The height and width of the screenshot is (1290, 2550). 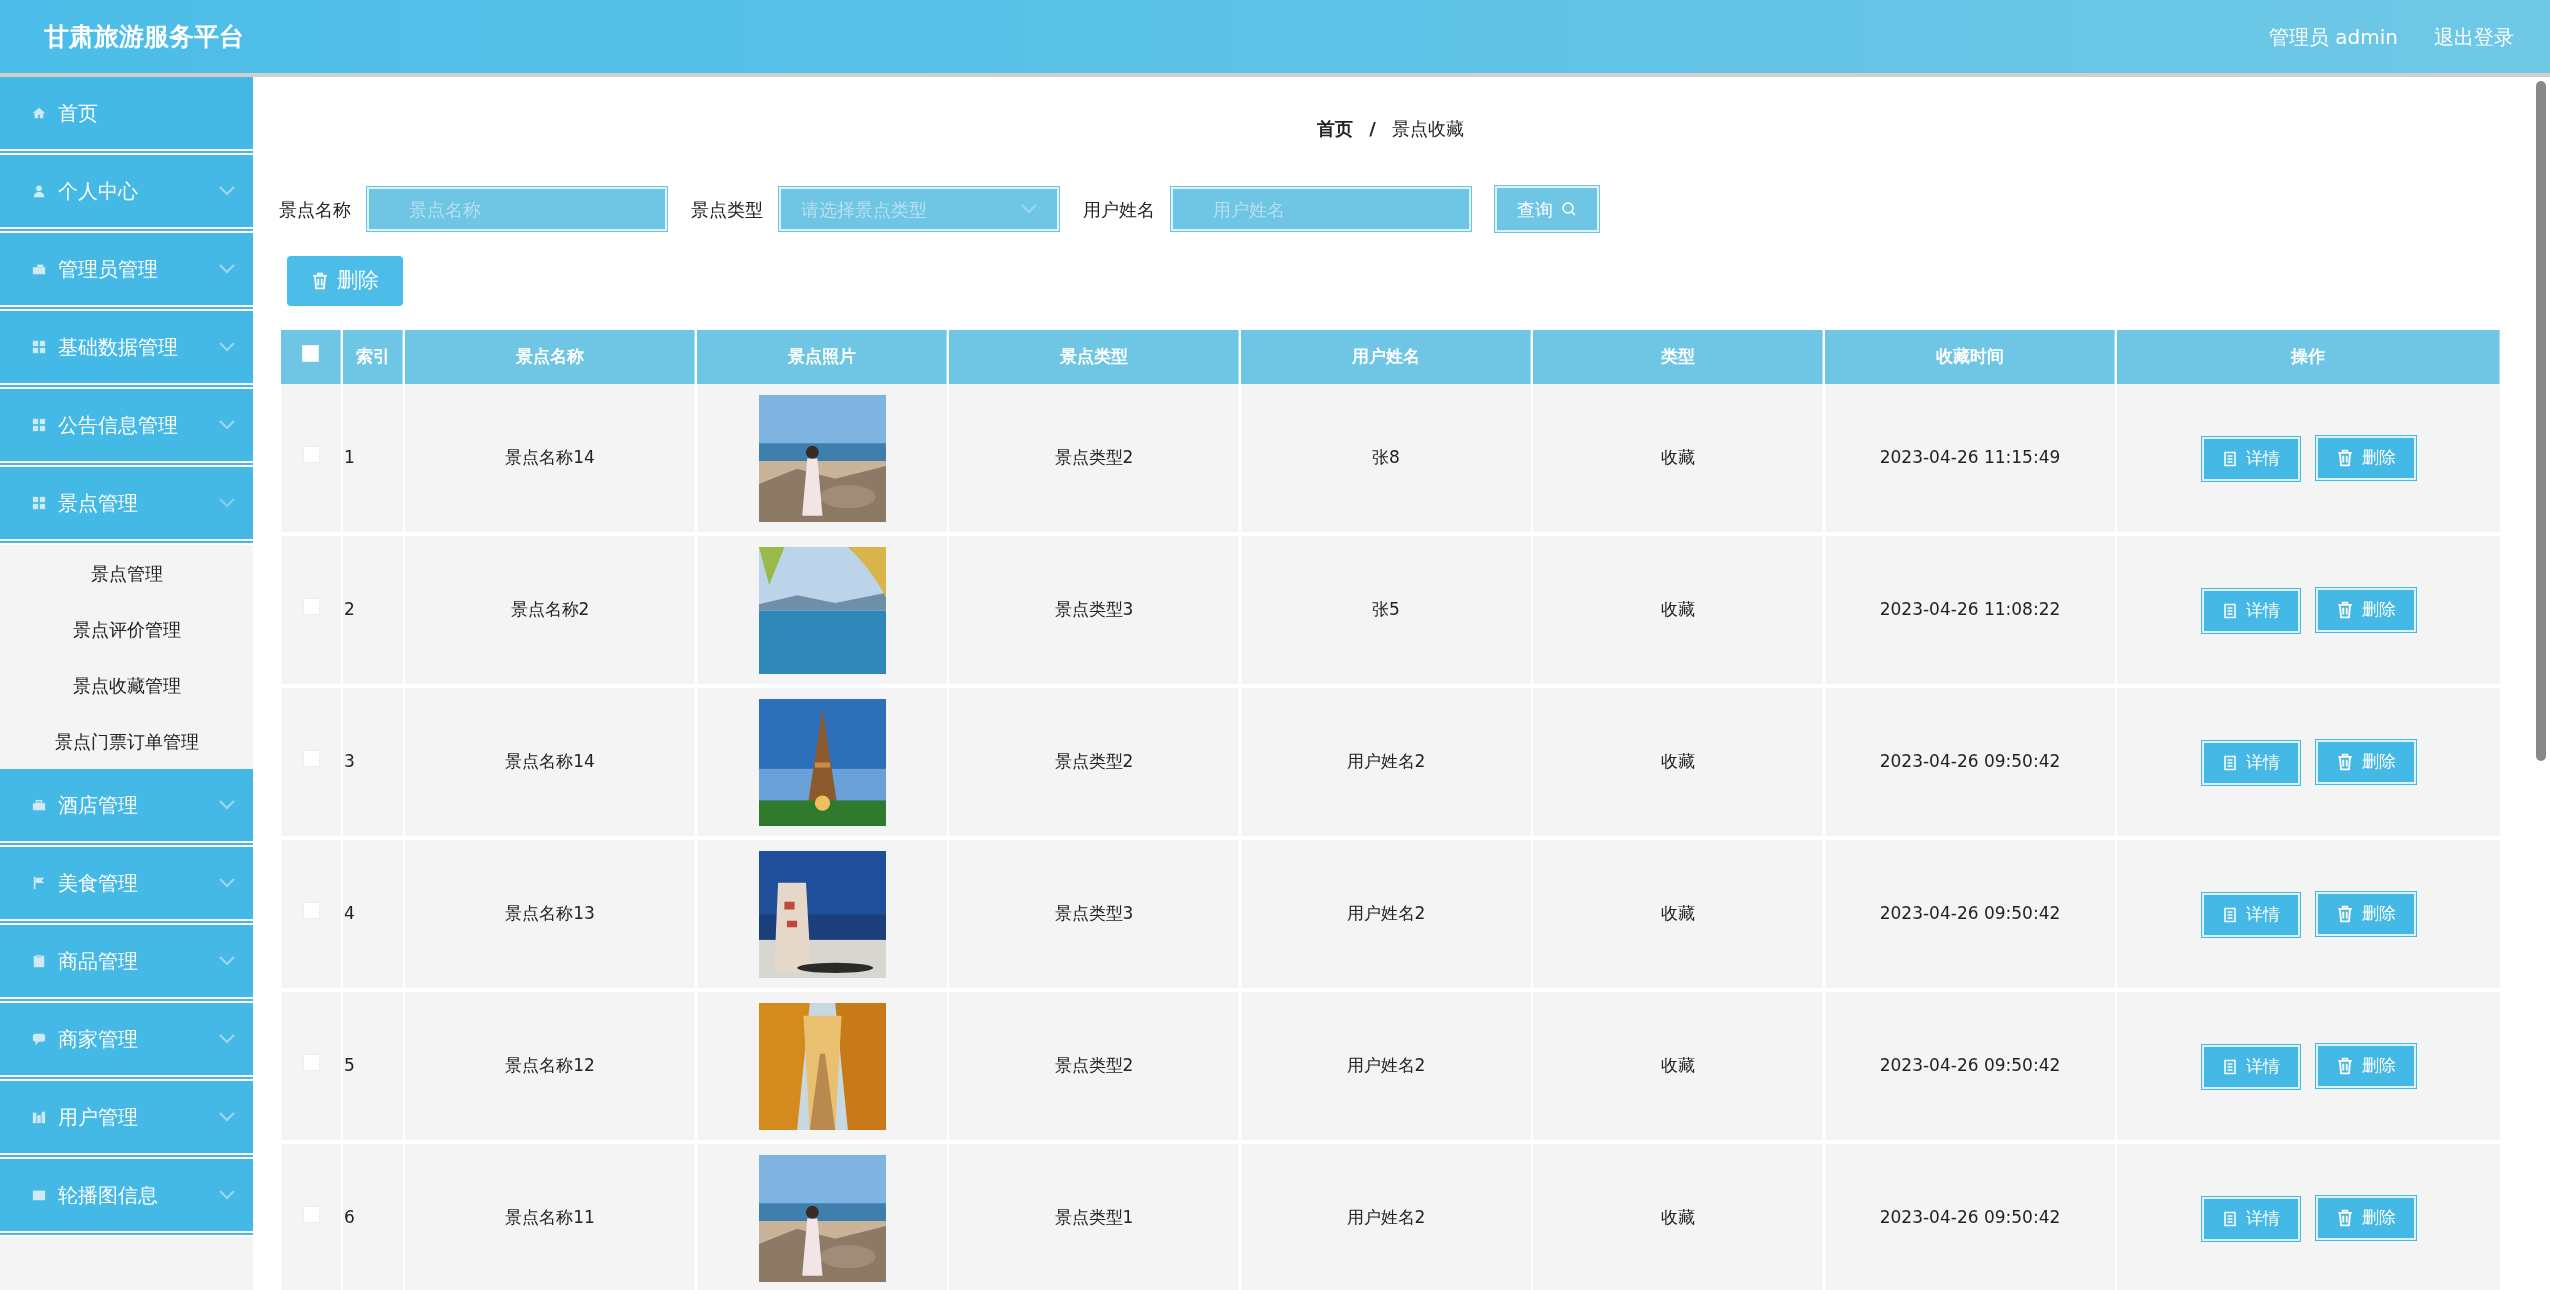 What do you see at coordinates (144, 36) in the screenshot?
I see `app-title: 甘肃旅游服务平台` at bounding box center [144, 36].